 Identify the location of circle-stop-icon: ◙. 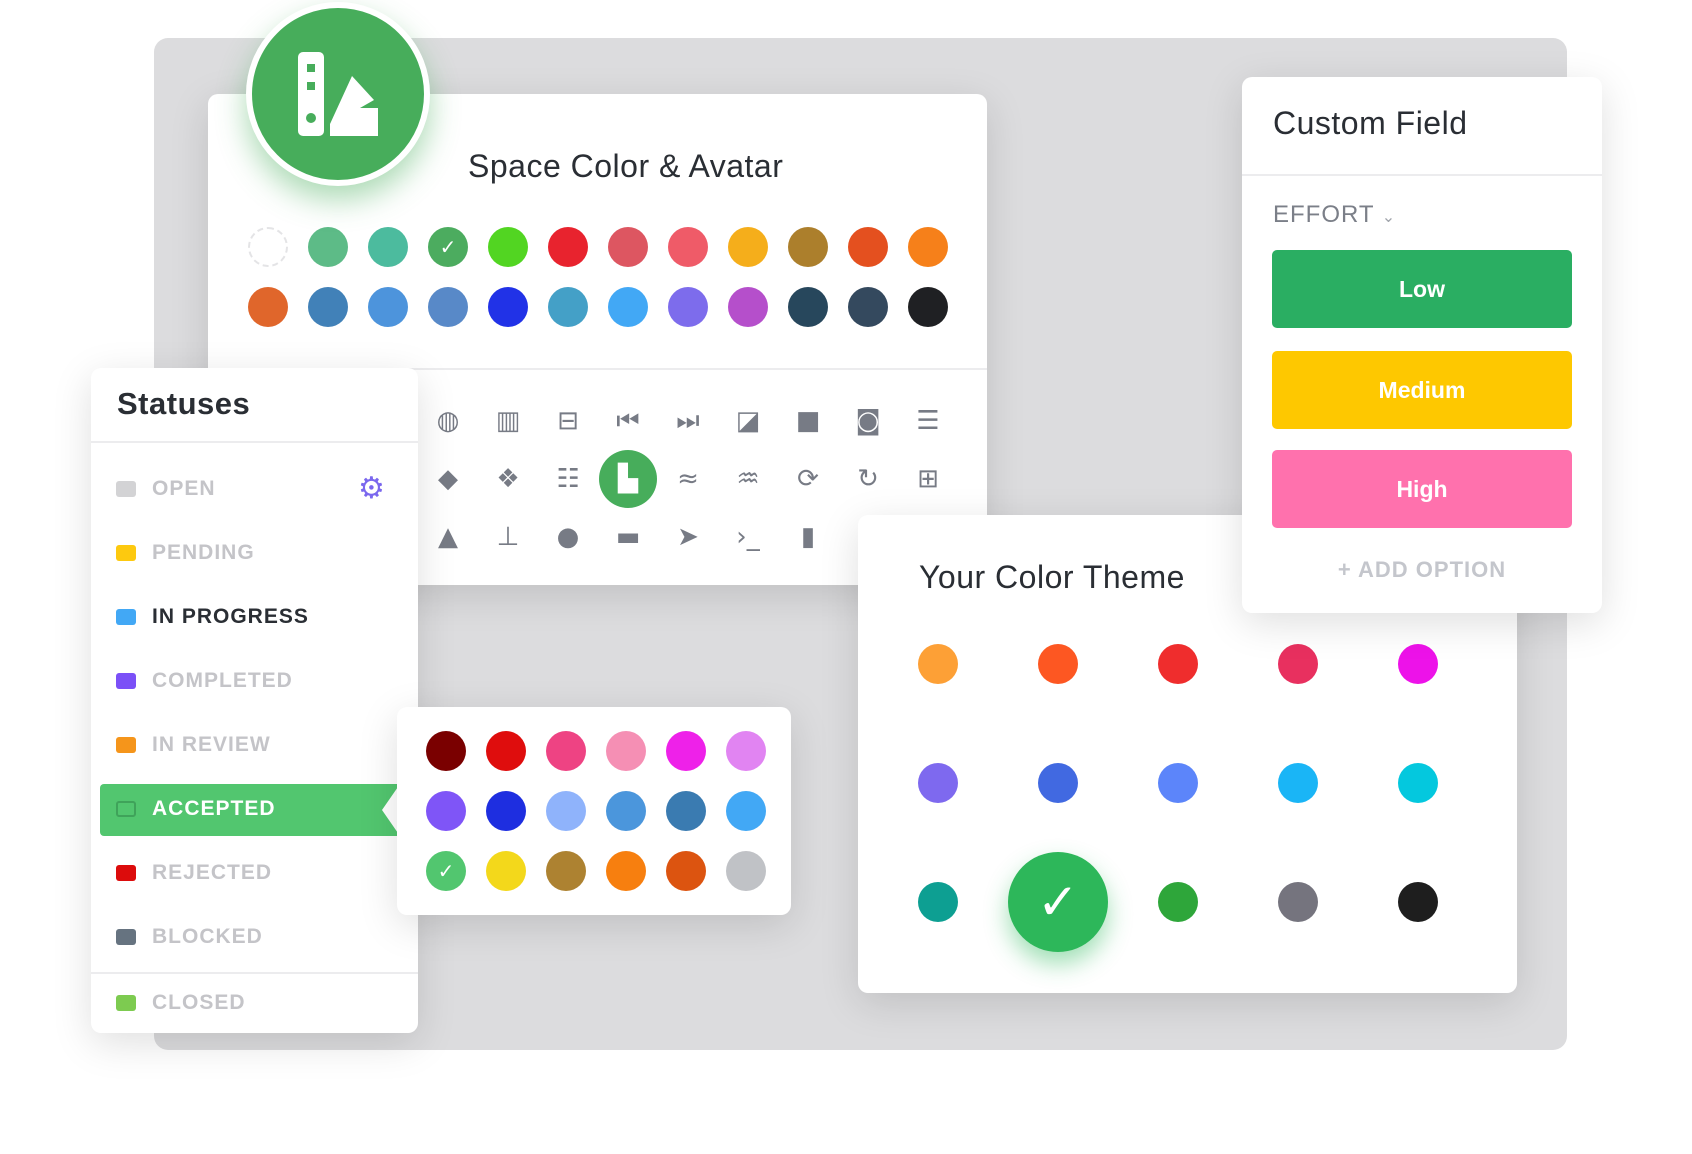
(868, 421).